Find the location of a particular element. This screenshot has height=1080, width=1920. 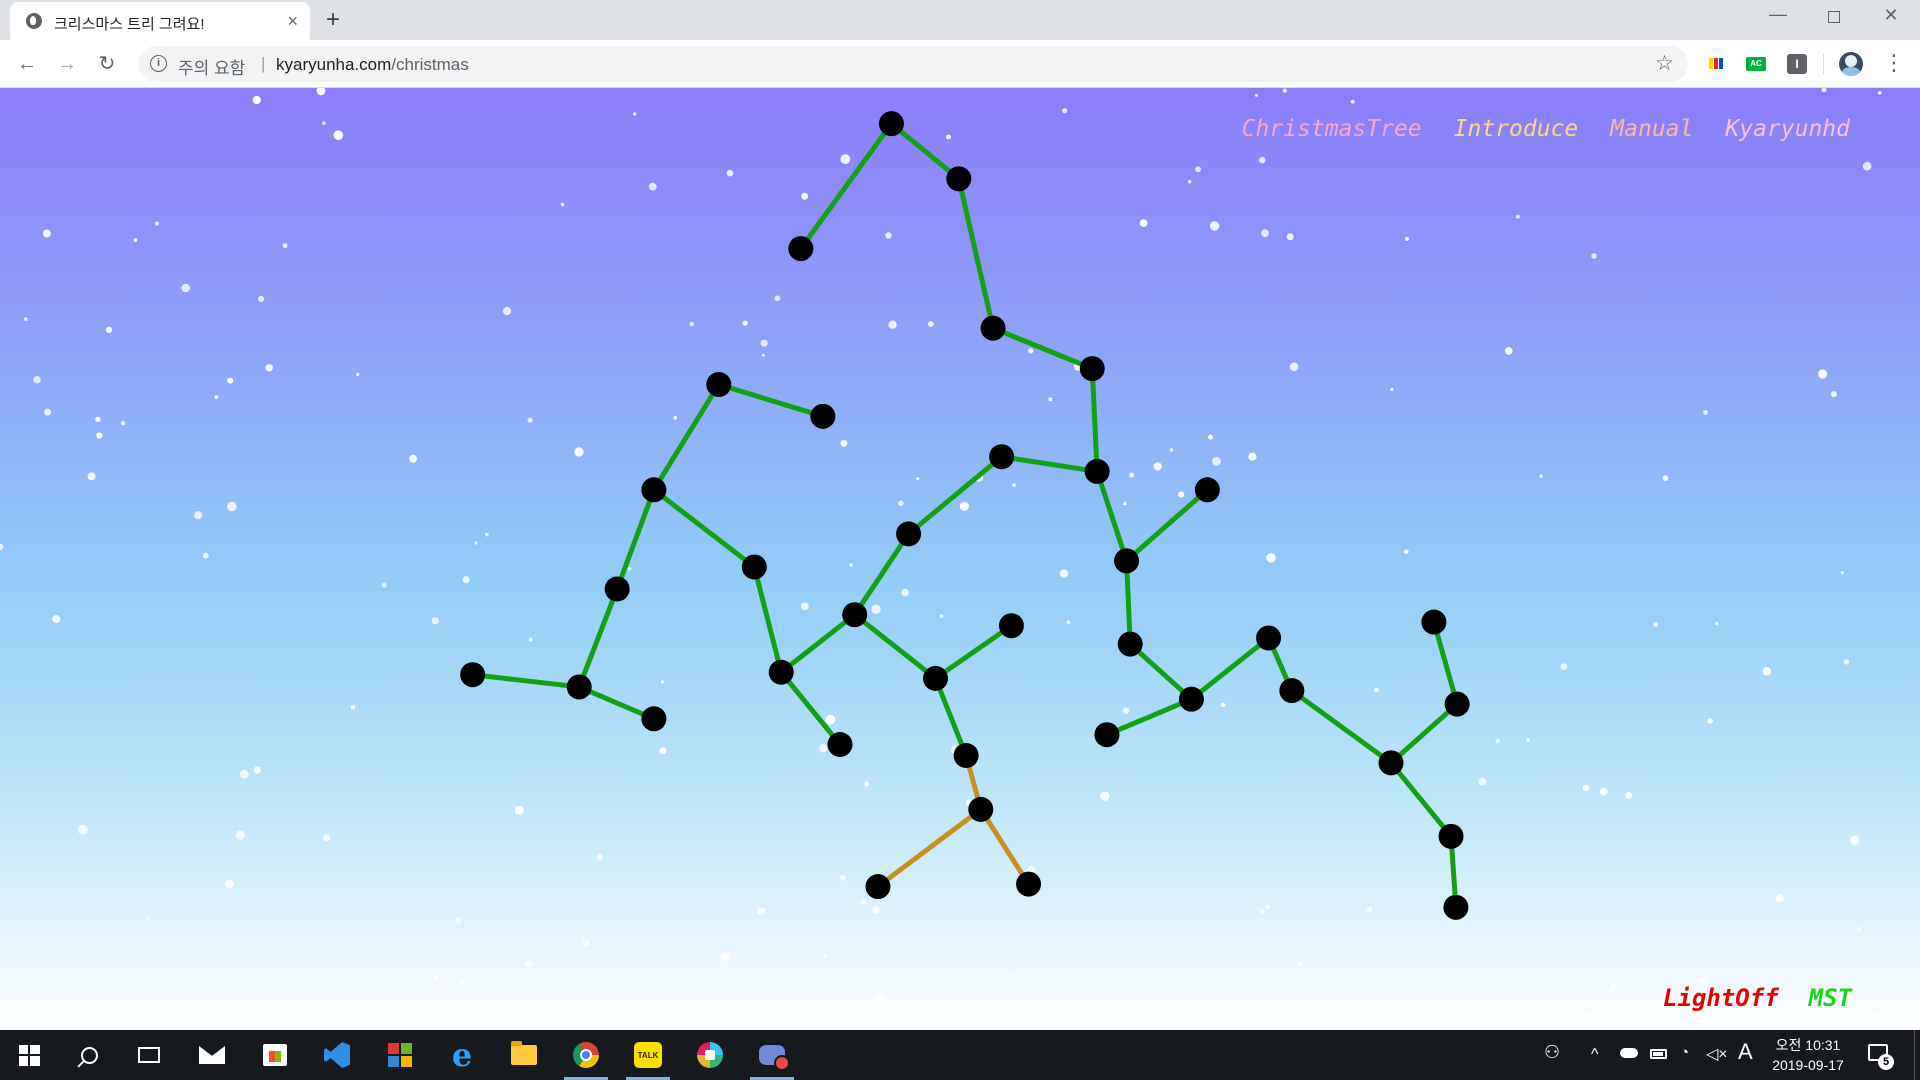

tray-overflow-icon: ^ is located at coordinates (1595, 1055).